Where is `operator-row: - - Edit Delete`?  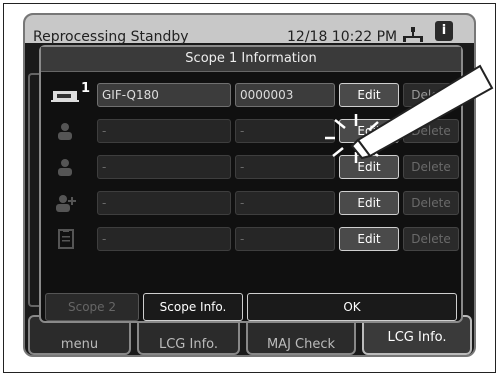
operator-row: - - Edit Delete is located at coordinates (255, 131).